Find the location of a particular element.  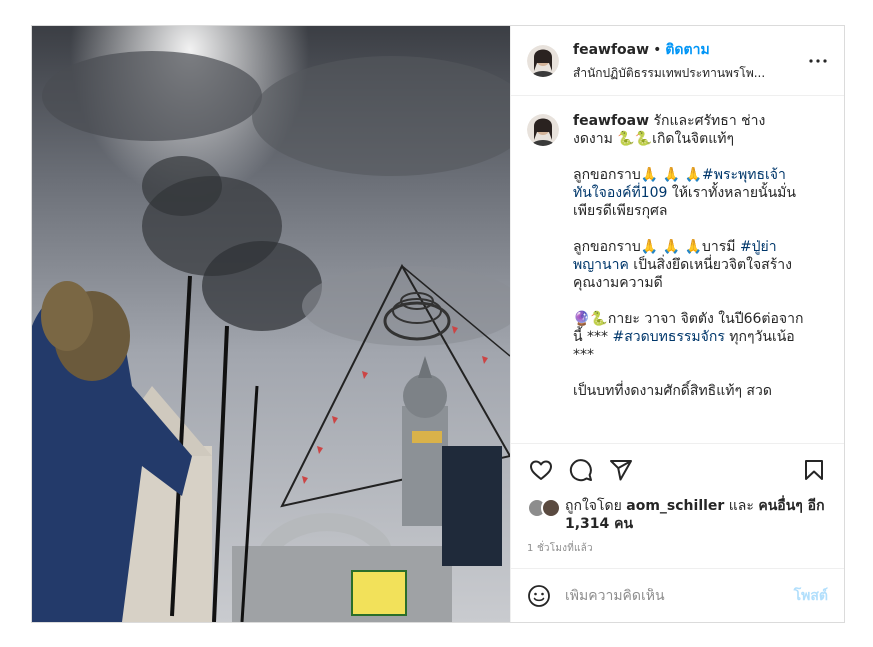

caption-paragraph: เป็นบทที่งดงามศักดิ์สิทธิแท้ๆ สวด is located at coordinates (689, 391).